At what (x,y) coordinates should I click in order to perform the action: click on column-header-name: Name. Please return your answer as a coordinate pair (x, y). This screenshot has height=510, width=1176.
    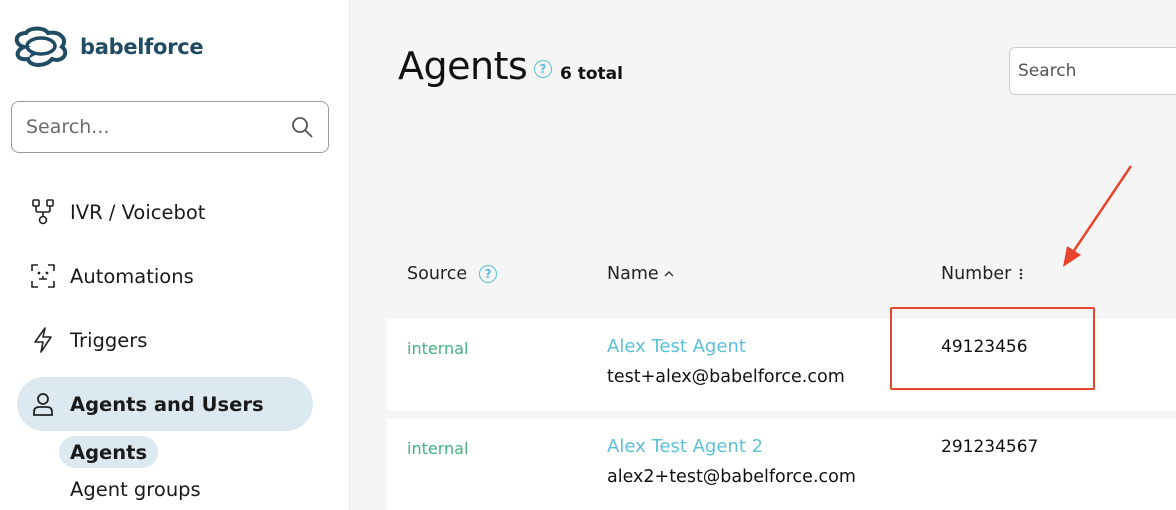
    Looking at the image, I should click on (641, 274).